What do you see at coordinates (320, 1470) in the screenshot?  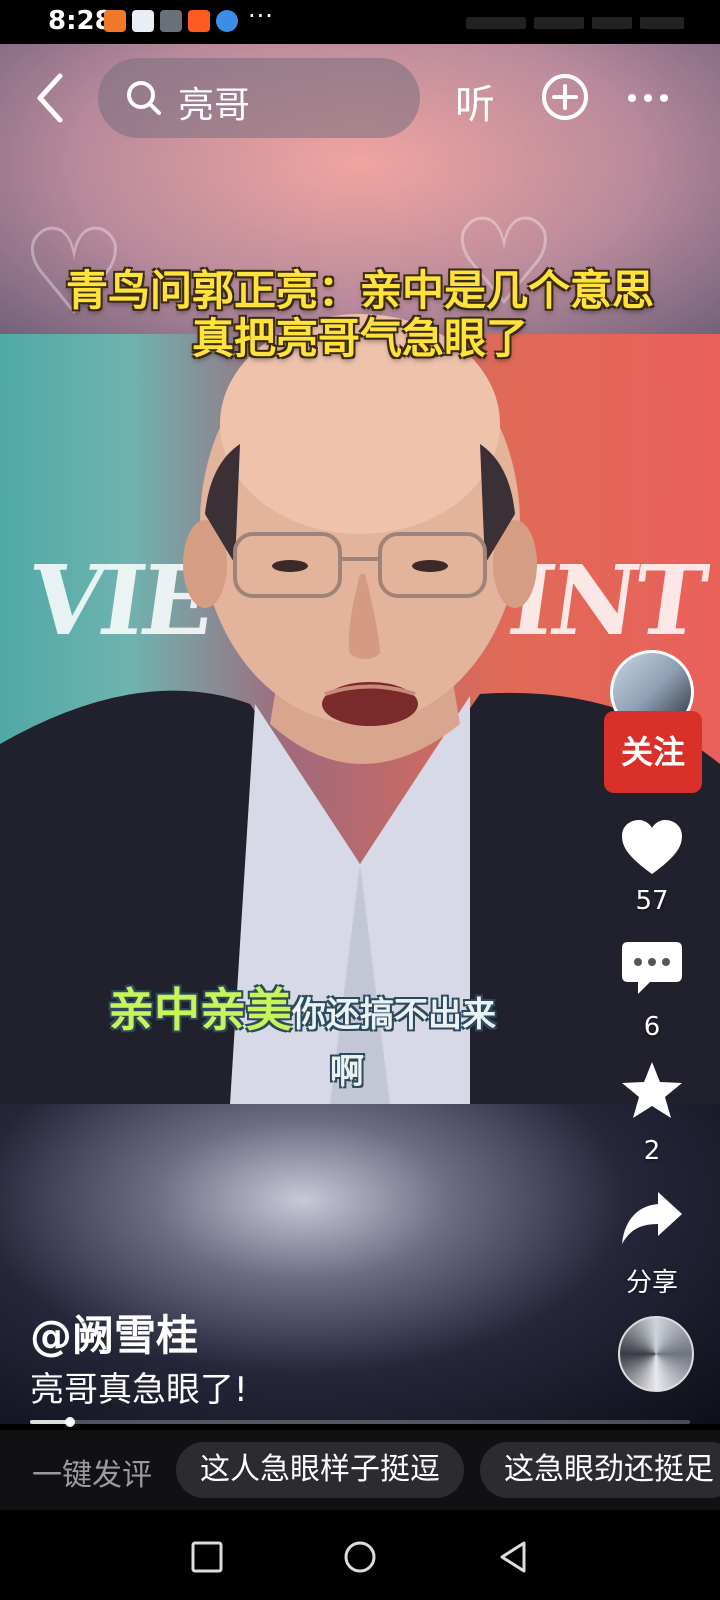 I see `quick-comment-chip: 这人急眼样子挺逗` at bounding box center [320, 1470].